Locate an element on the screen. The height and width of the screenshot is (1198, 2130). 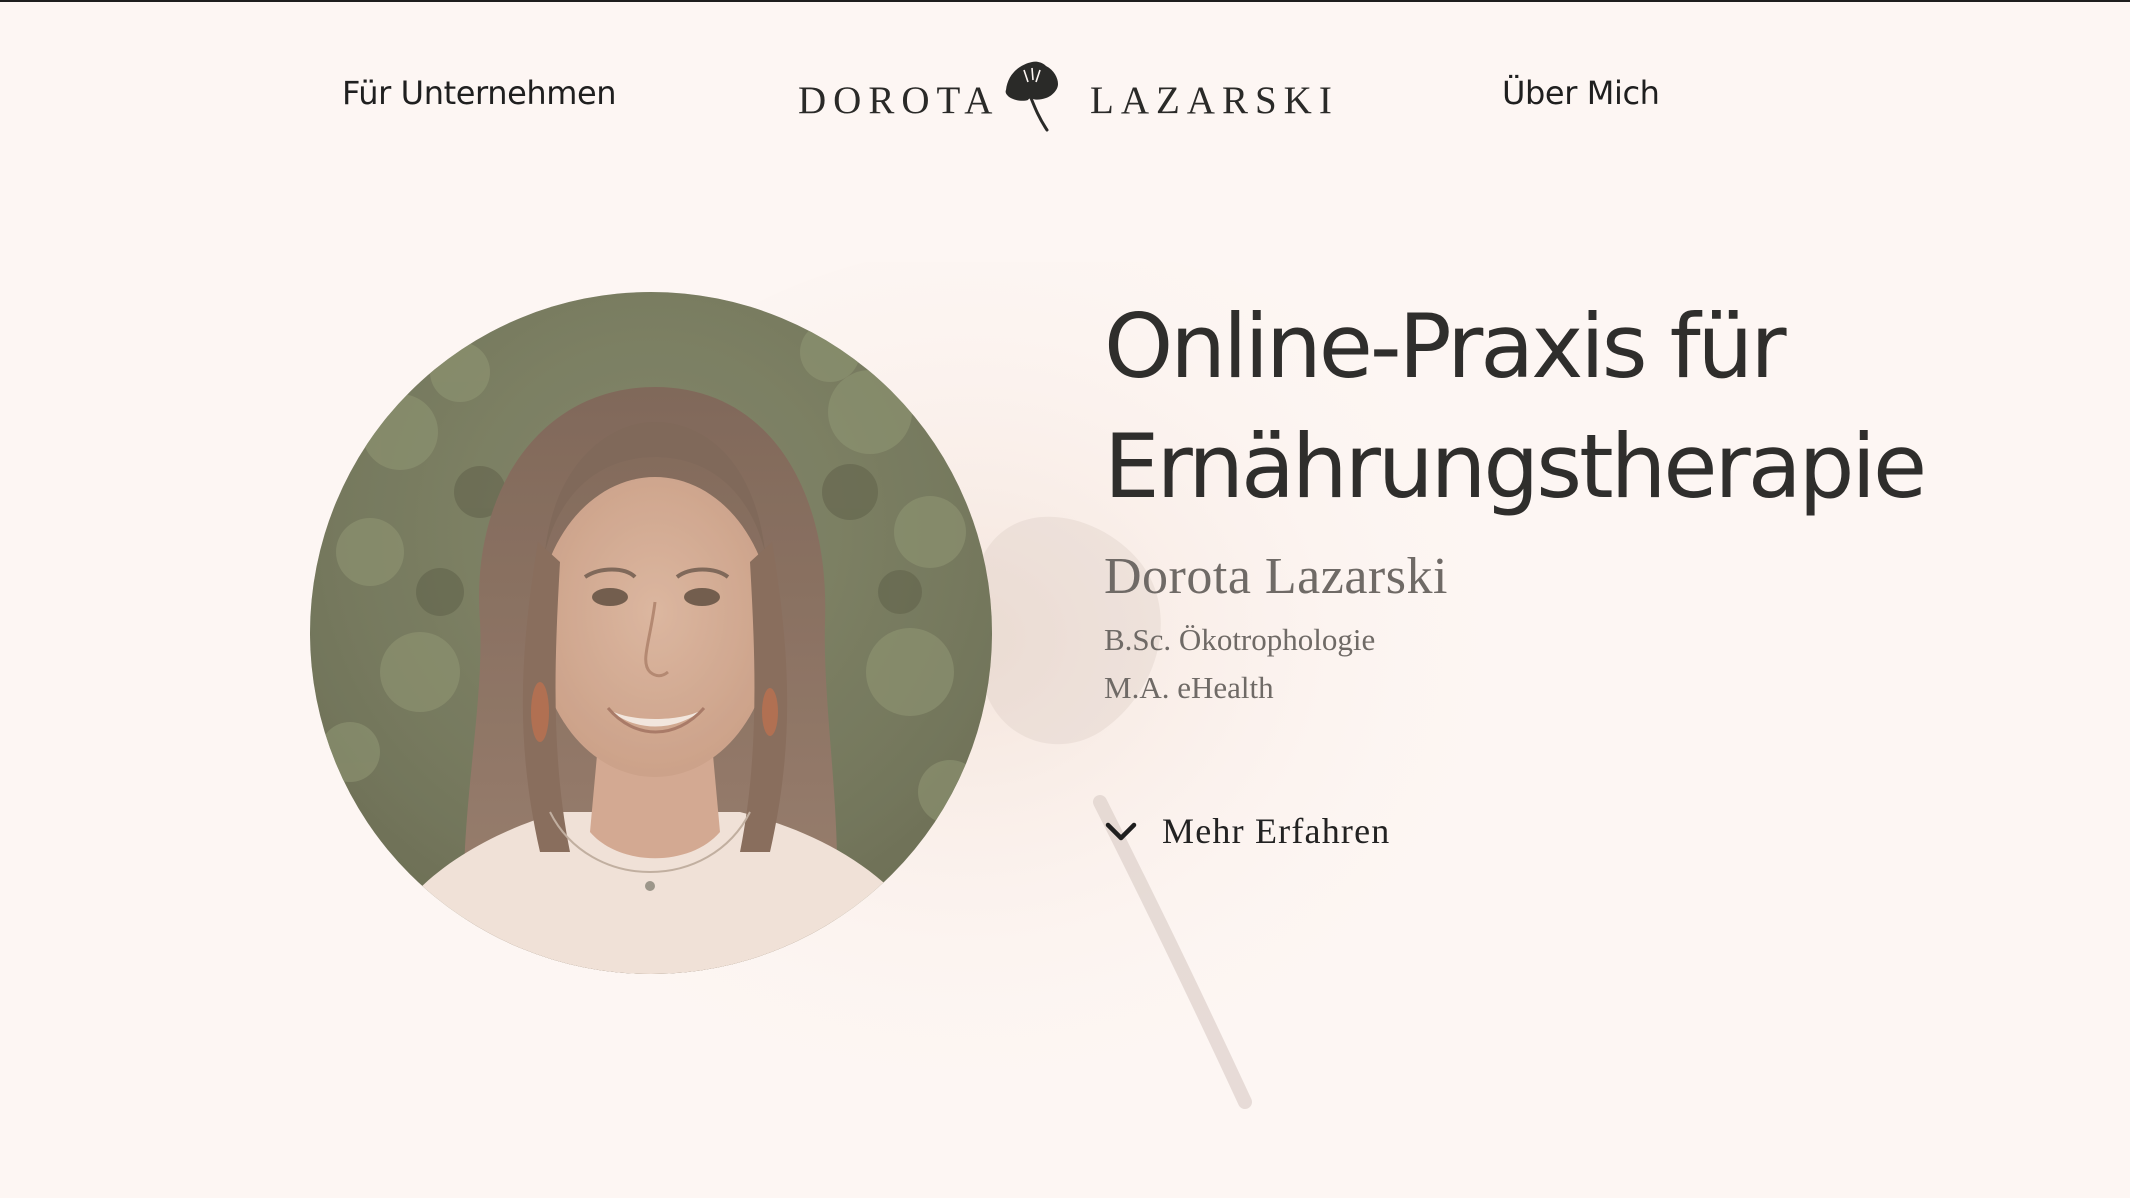
mehr-erfahren-link: Mehr Erfahren is located at coordinates (1247, 831).